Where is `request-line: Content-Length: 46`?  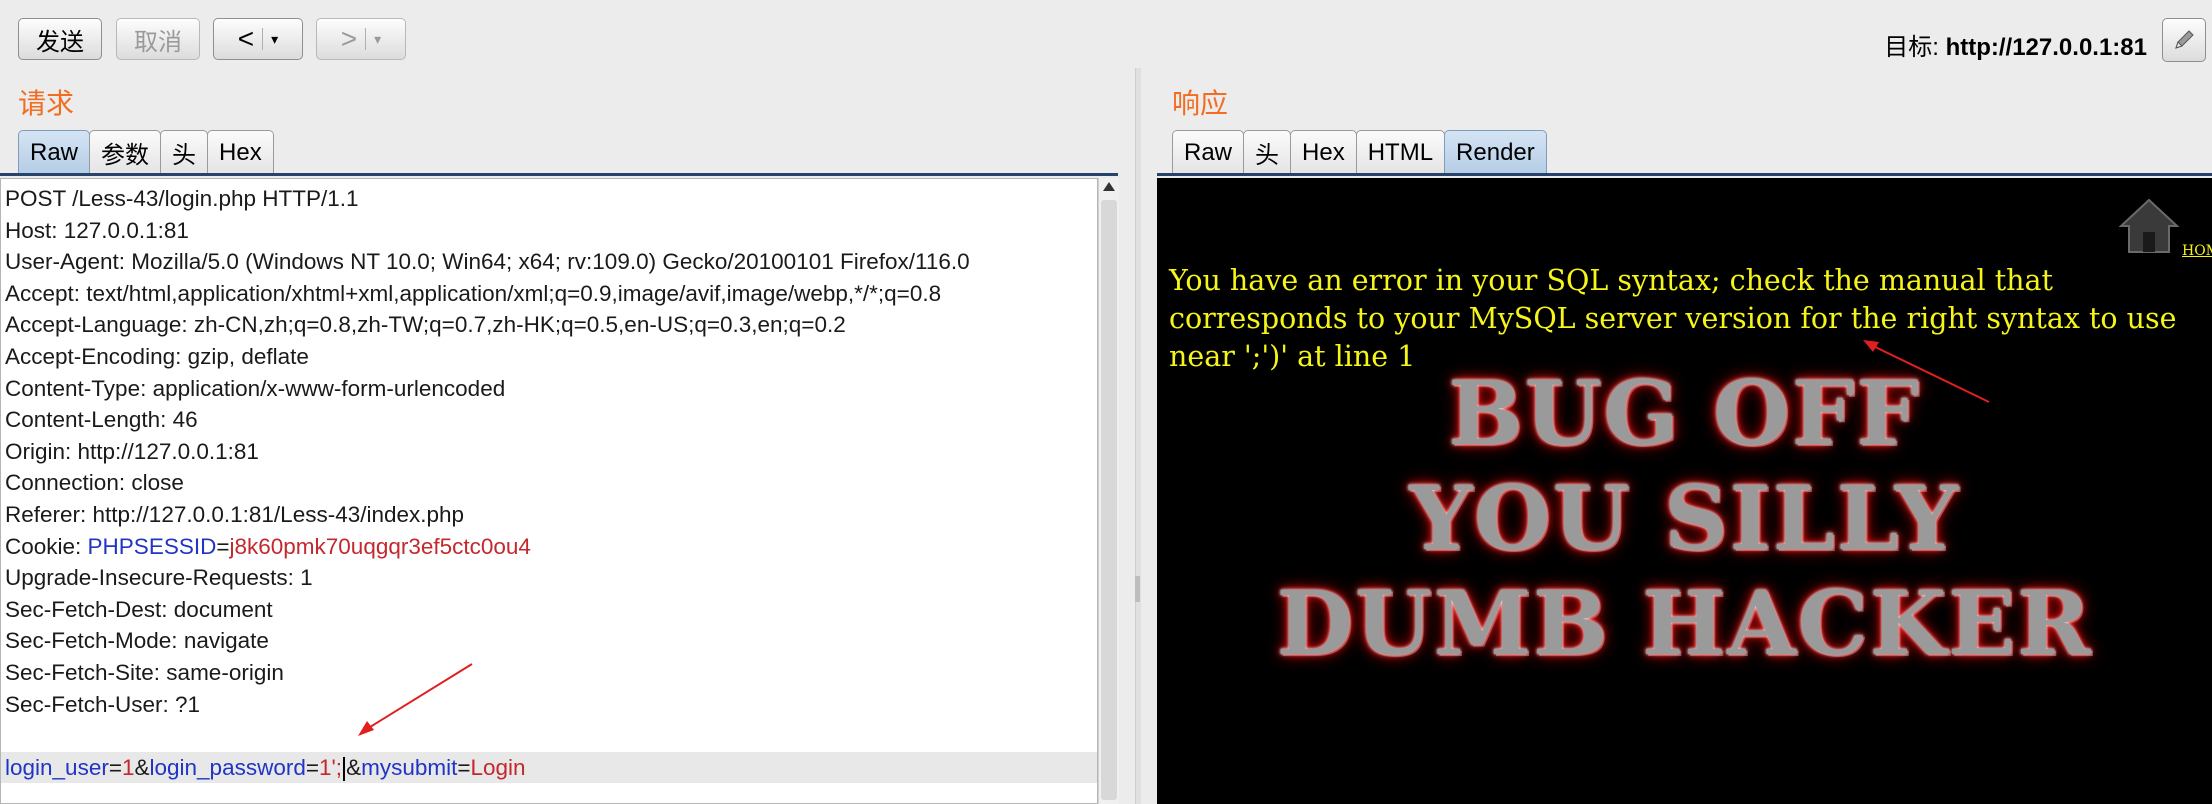 request-line: Content-Length: 46 is located at coordinates (101, 420).